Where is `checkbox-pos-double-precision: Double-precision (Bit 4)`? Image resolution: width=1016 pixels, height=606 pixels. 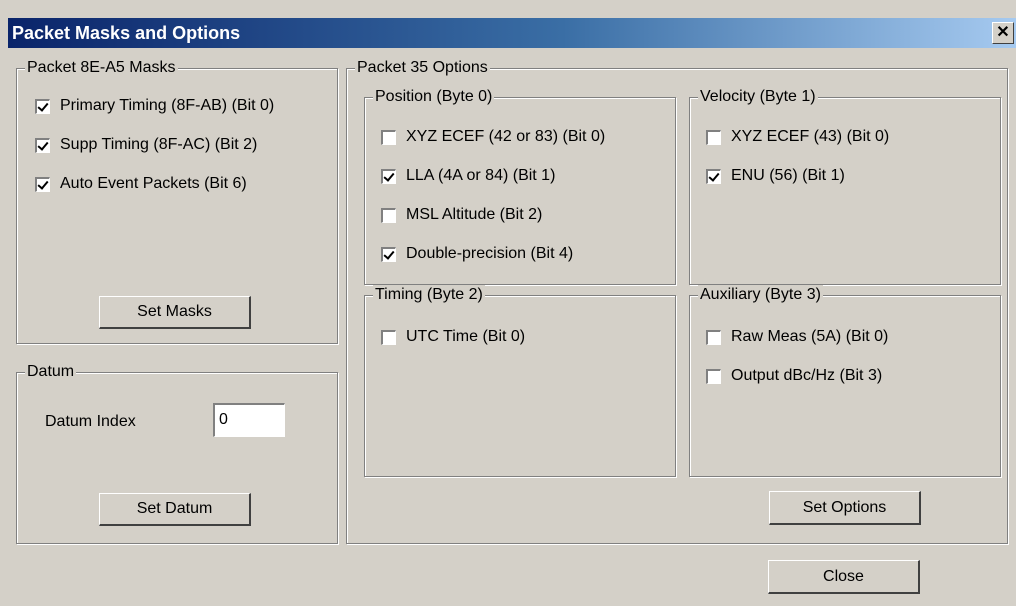
checkbox-pos-double-precision: Double-precision (Bit 4) is located at coordinates (477, 254).